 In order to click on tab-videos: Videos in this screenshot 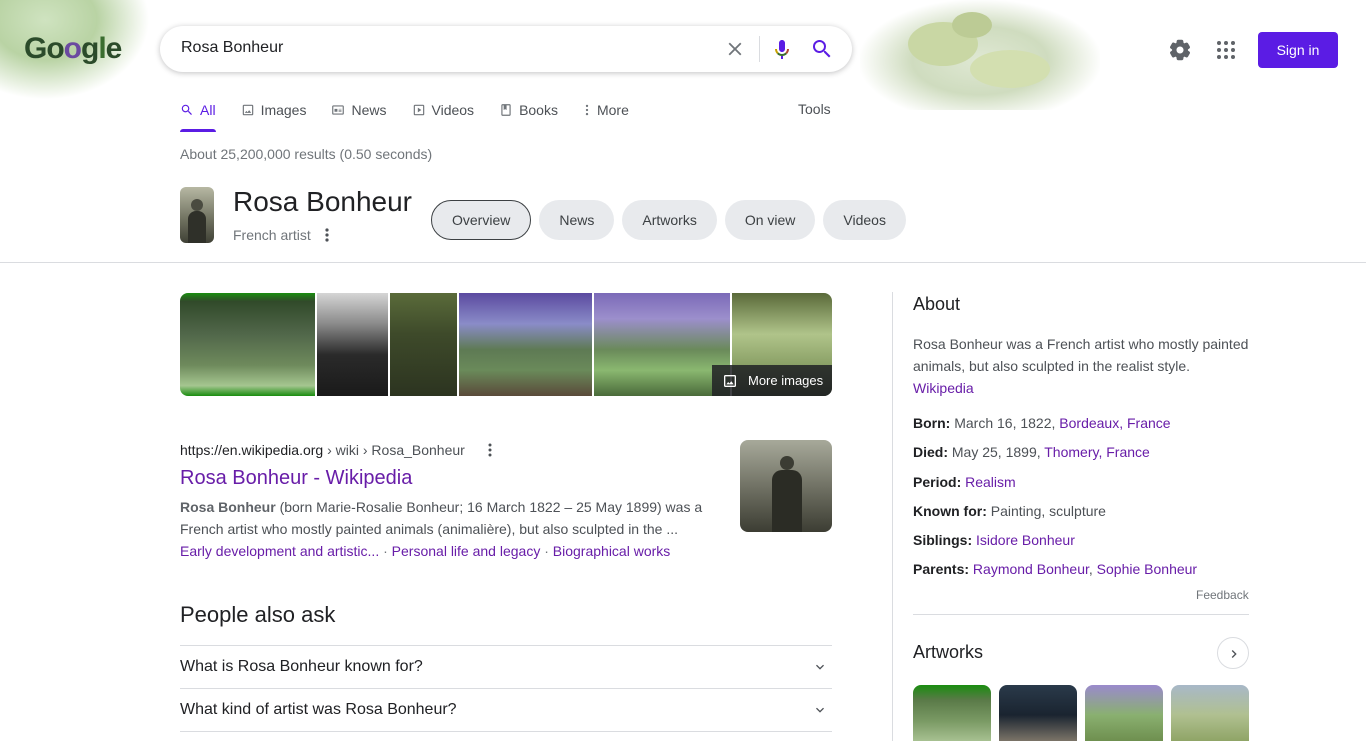, I will do `click(443, 110)`.